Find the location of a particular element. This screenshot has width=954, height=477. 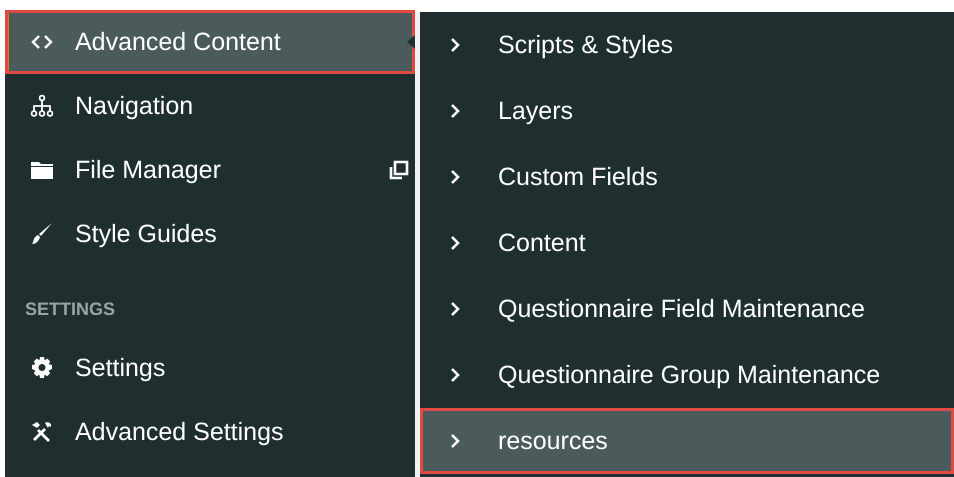

item-label: Advanced Settings is located at coordinates (179, 432).